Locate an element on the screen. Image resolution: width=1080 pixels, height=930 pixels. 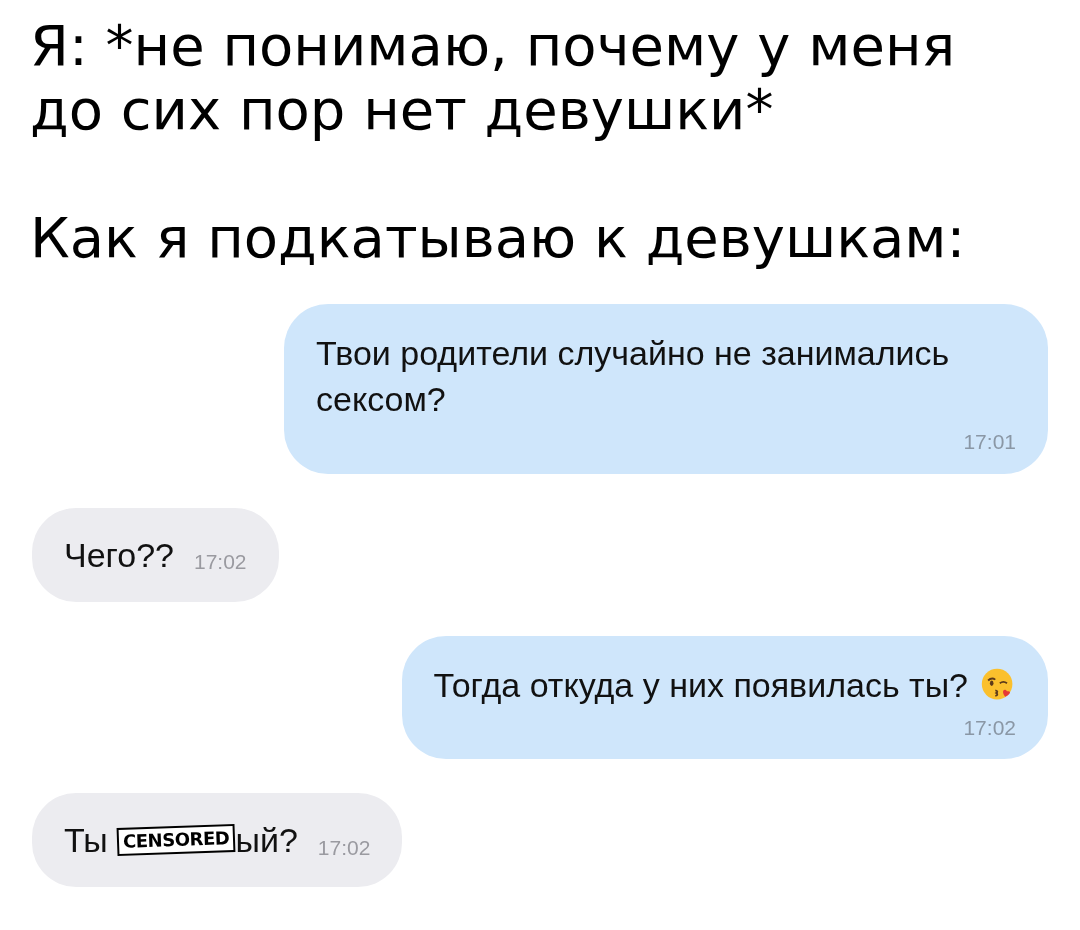
message-text: ый? is located at coordinates (266, 840).